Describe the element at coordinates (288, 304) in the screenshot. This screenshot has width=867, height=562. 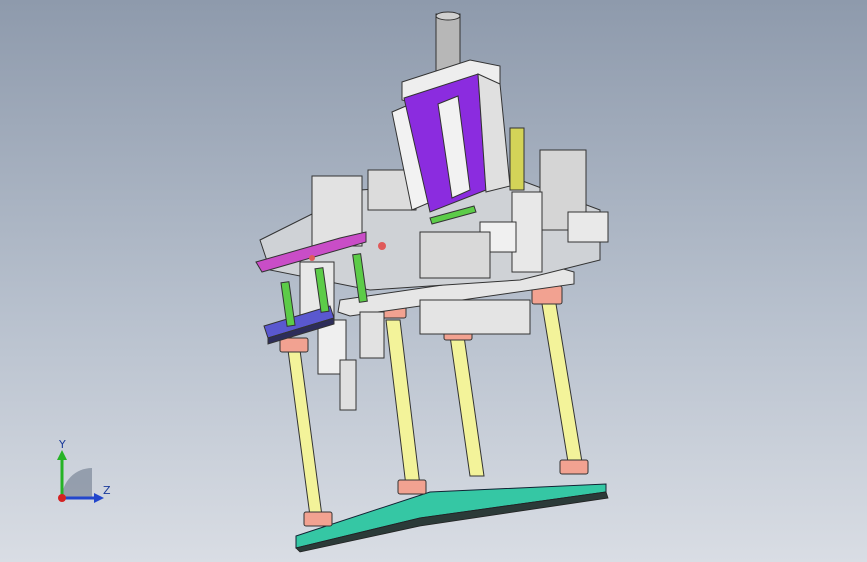
I see `green-bar` at that location.